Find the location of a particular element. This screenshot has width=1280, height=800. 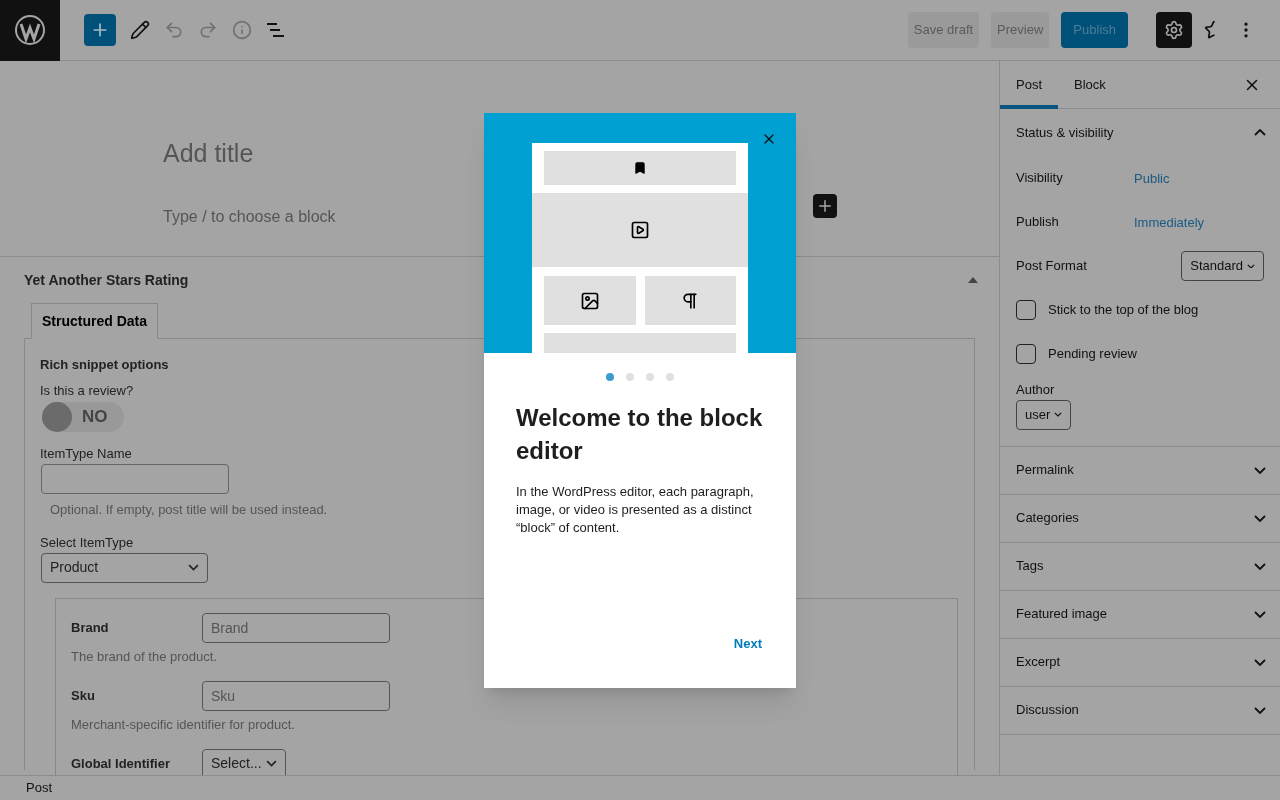

row-label: Visibility is located at coordinates (1040, 178).